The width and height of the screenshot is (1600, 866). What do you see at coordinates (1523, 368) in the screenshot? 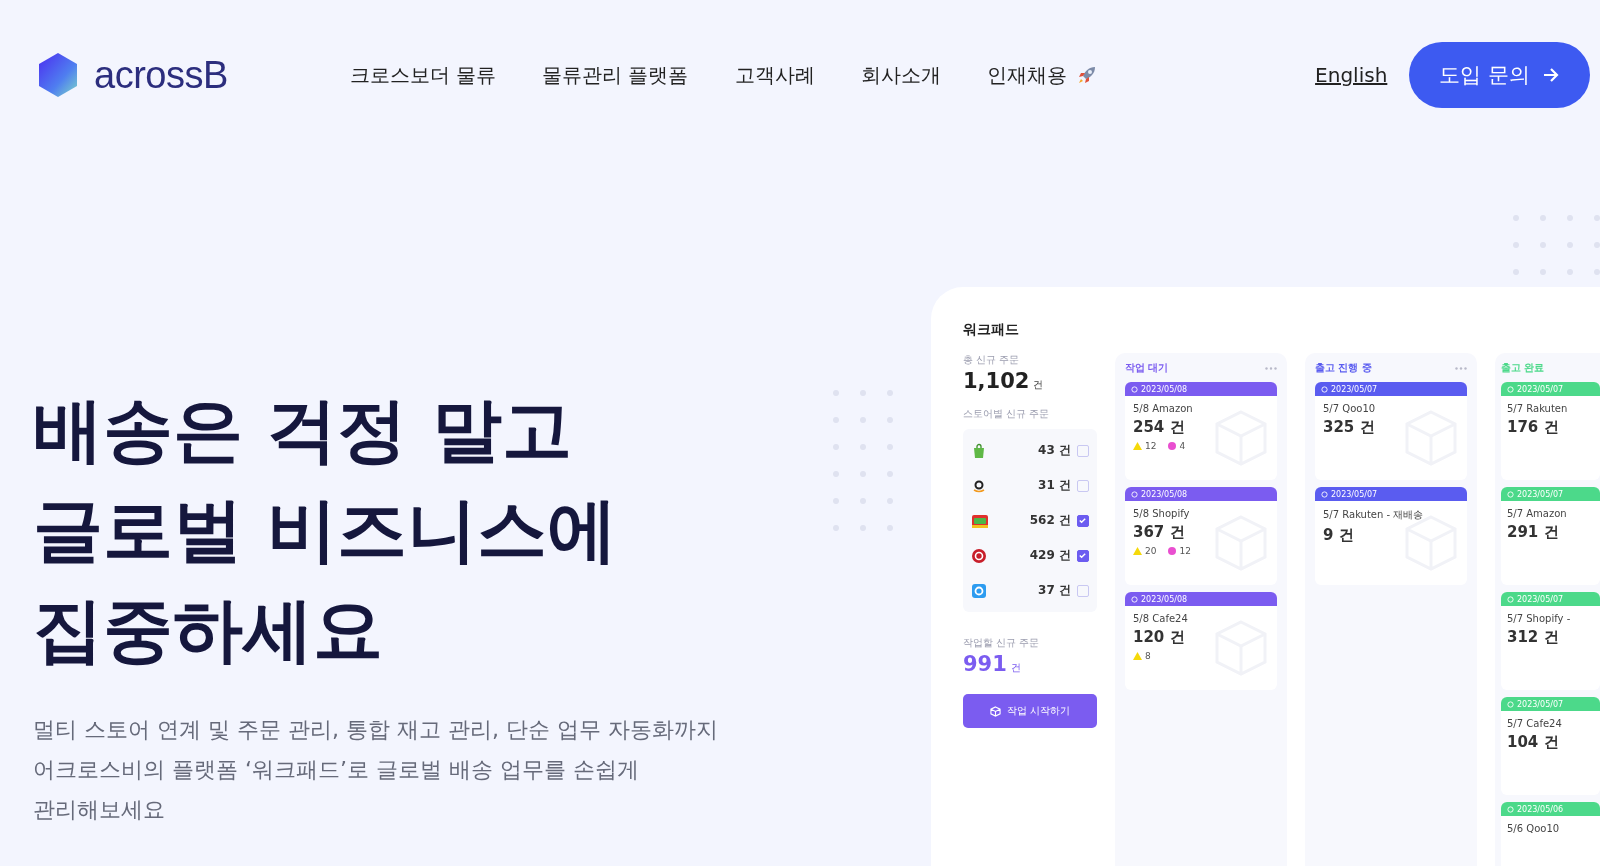
I see `column-title: 출고 완료` at bounding box center [1523, 368].